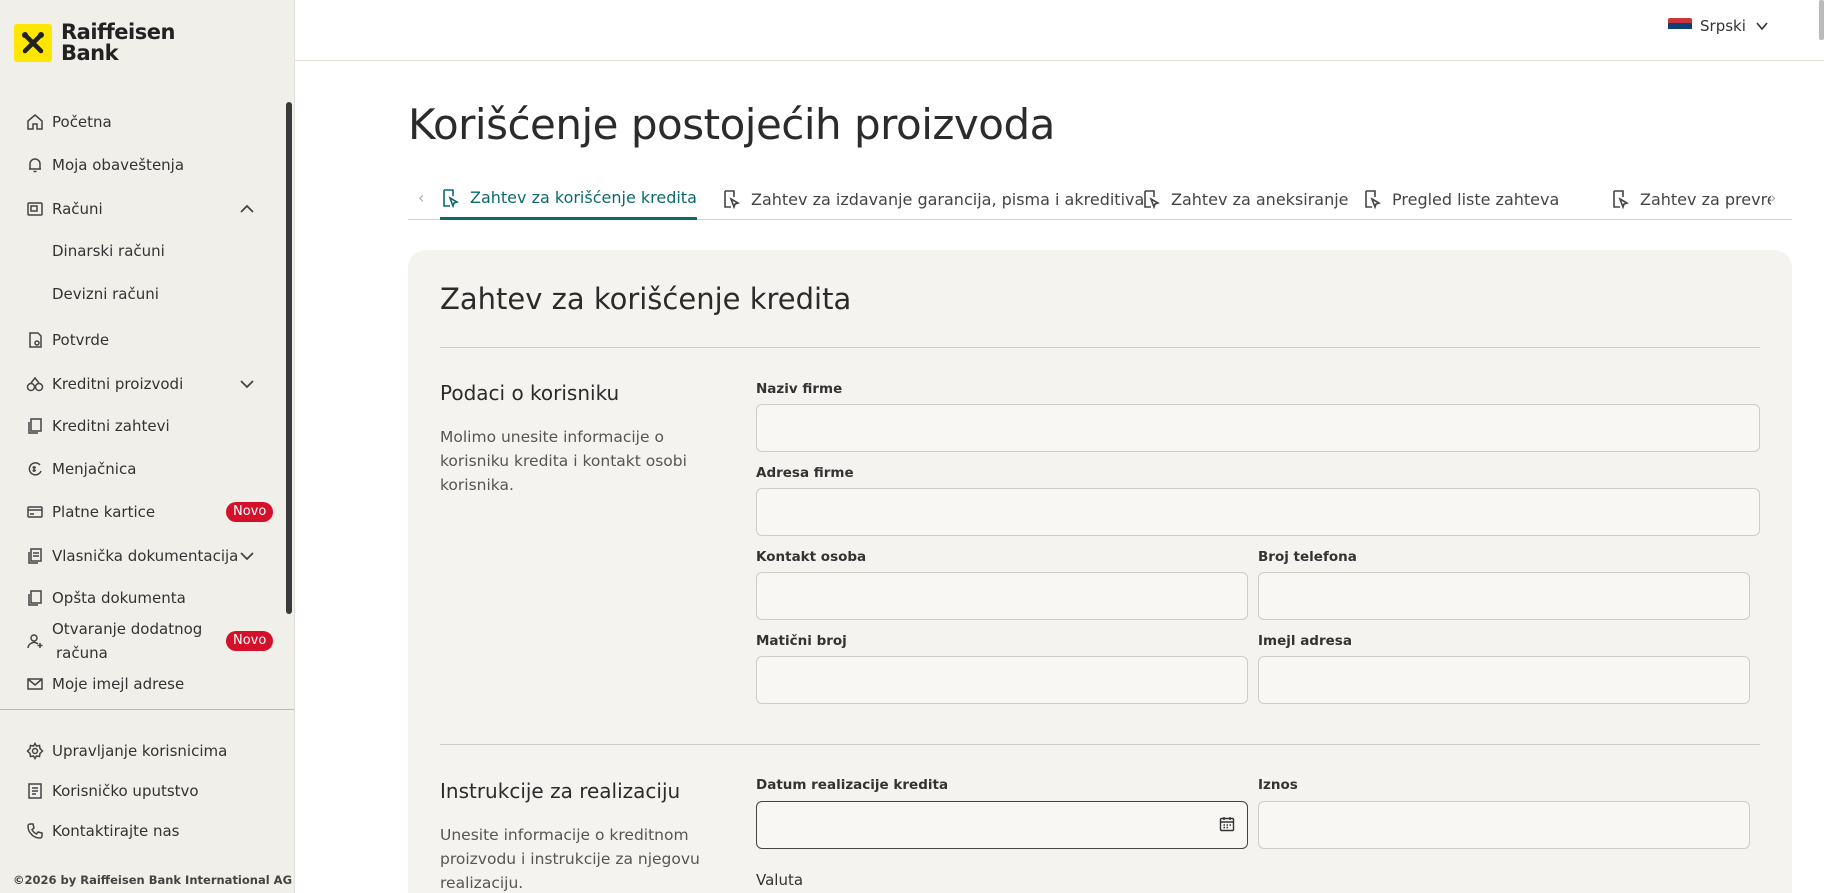 The width and height of the screenshot is (1824, 893). I want to click on page-title: Korišćenje postojećih proizvoda, so click(731, 124).